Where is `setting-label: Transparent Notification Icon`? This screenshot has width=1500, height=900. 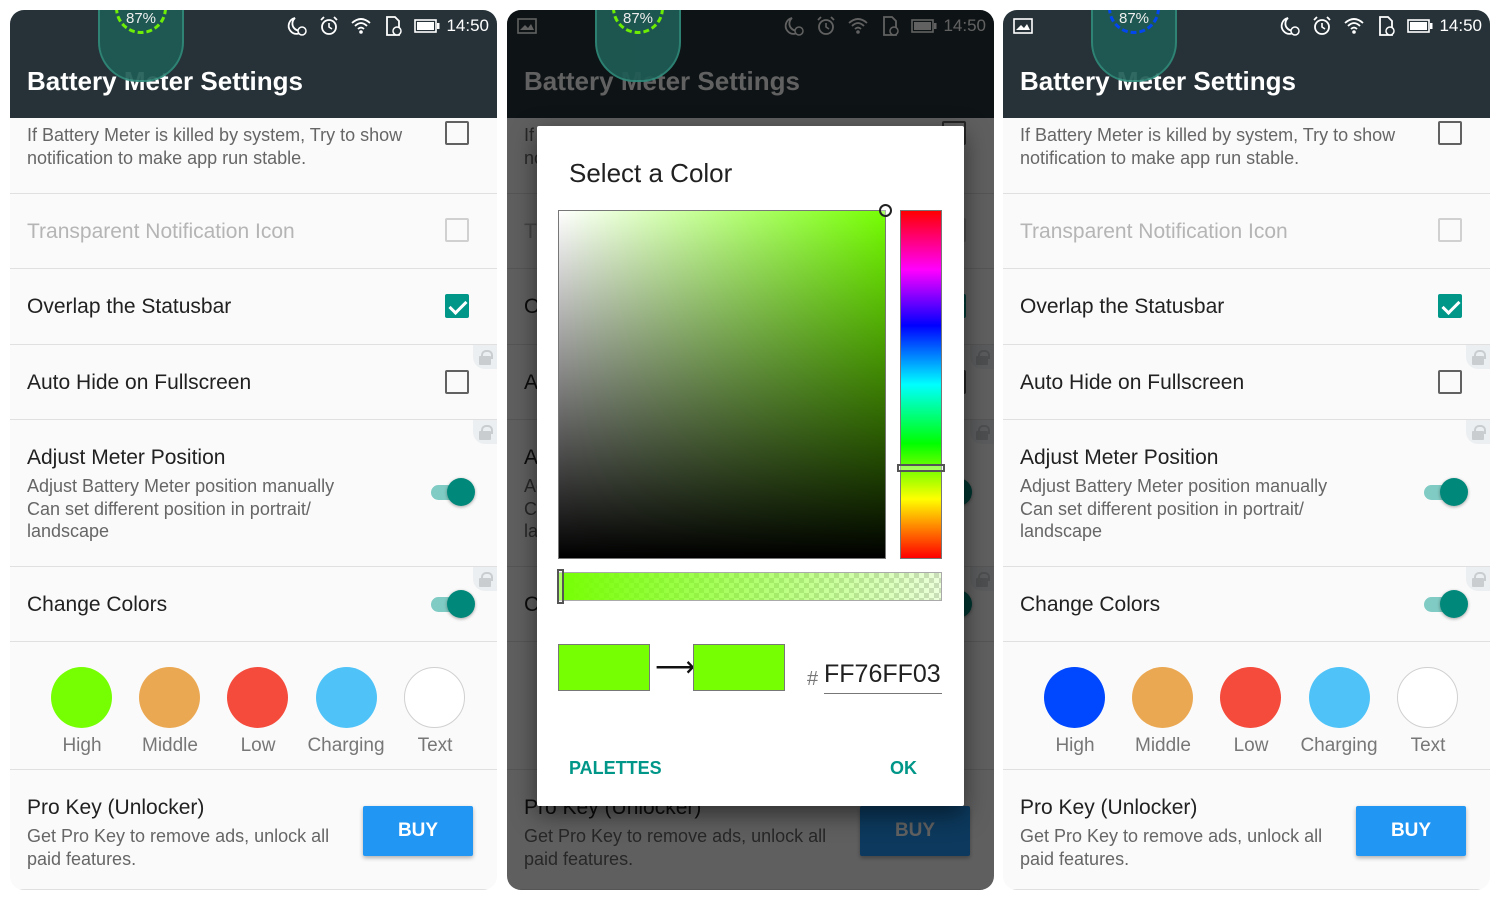
setting-label: Transparent Notification Icon is located at coordinates (1154, 231).